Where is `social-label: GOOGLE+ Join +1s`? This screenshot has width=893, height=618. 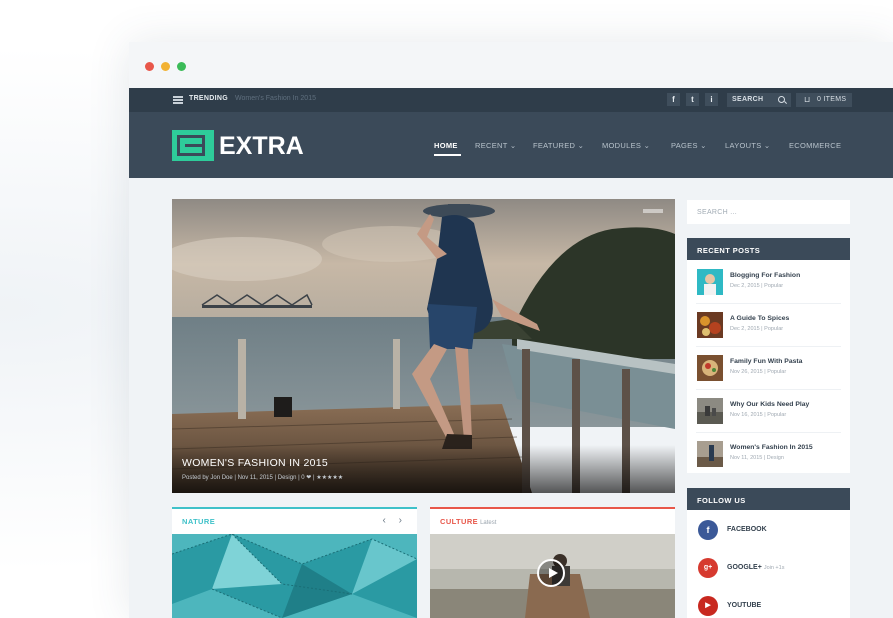 social-label: GOOGLE+ Join +1s is located at coordinates (756, 567).